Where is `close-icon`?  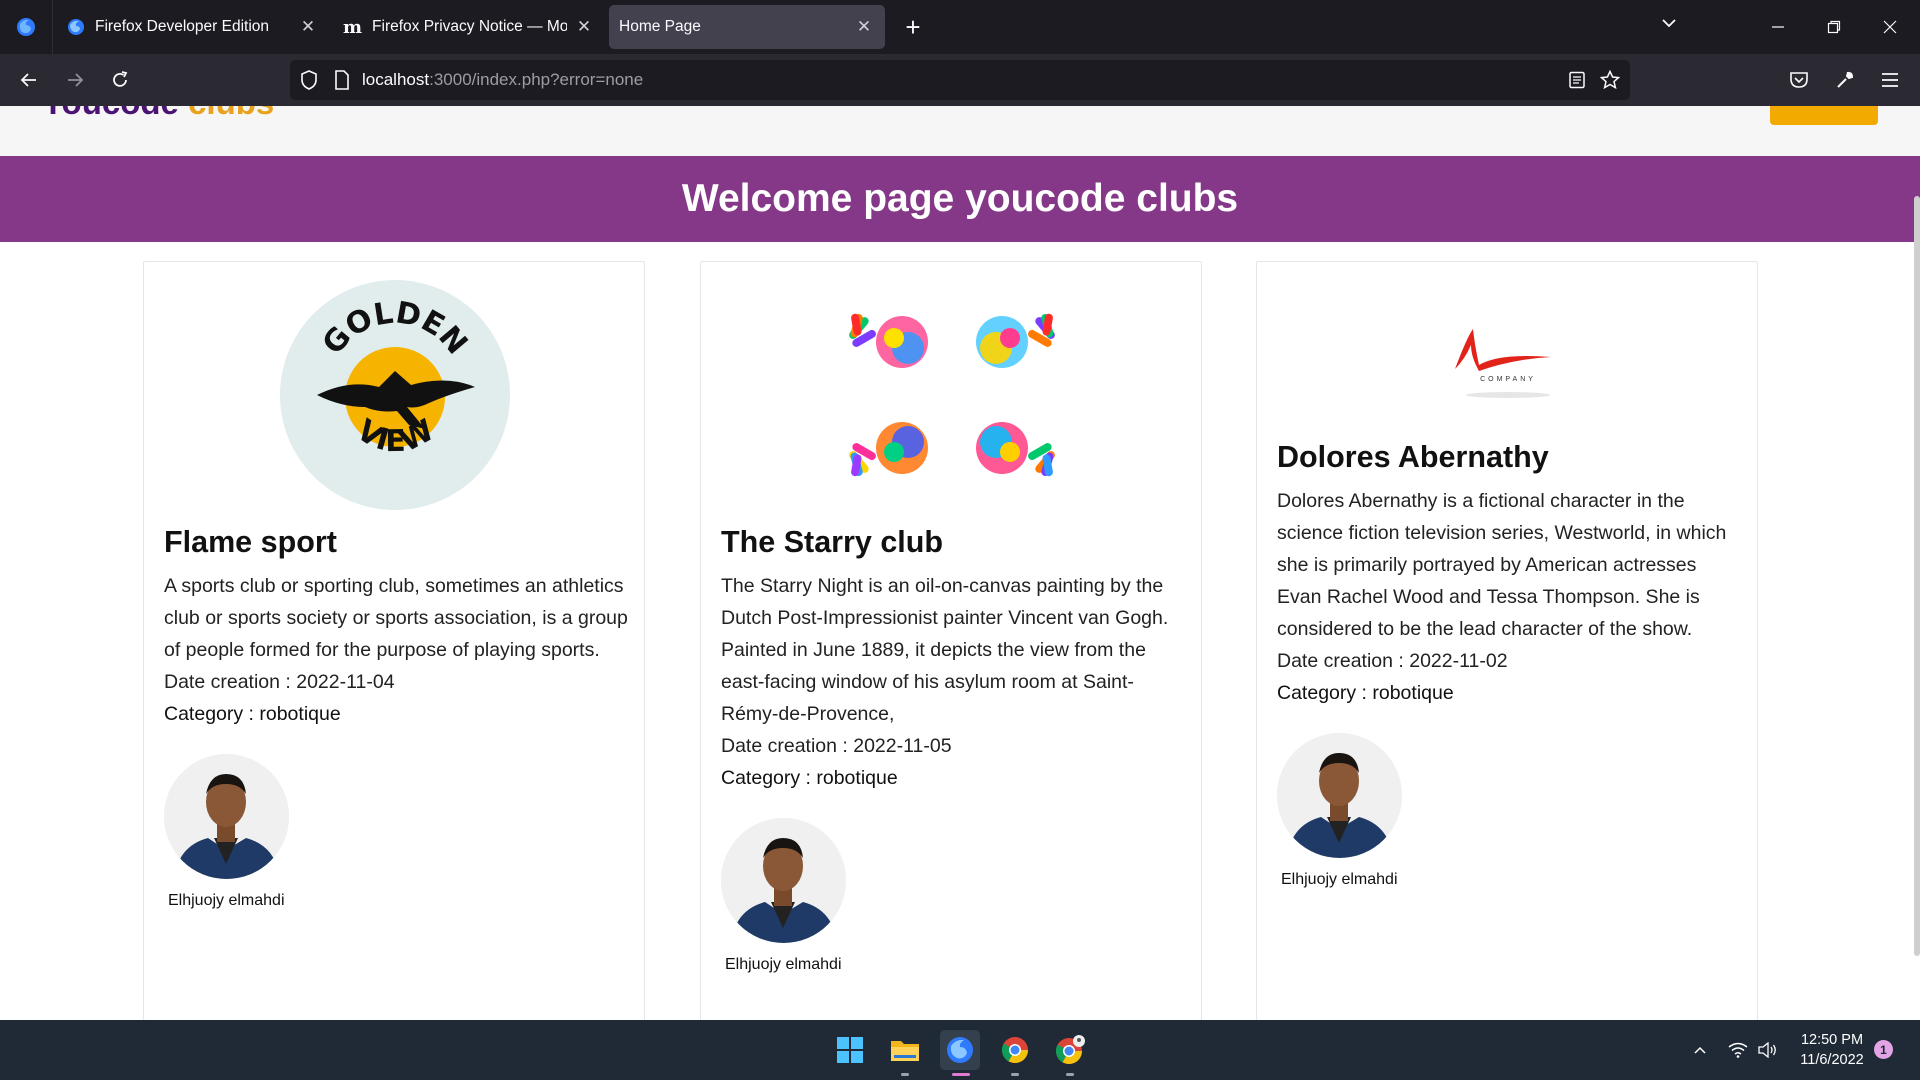 close-icon is located at coordinates (1890, 27).